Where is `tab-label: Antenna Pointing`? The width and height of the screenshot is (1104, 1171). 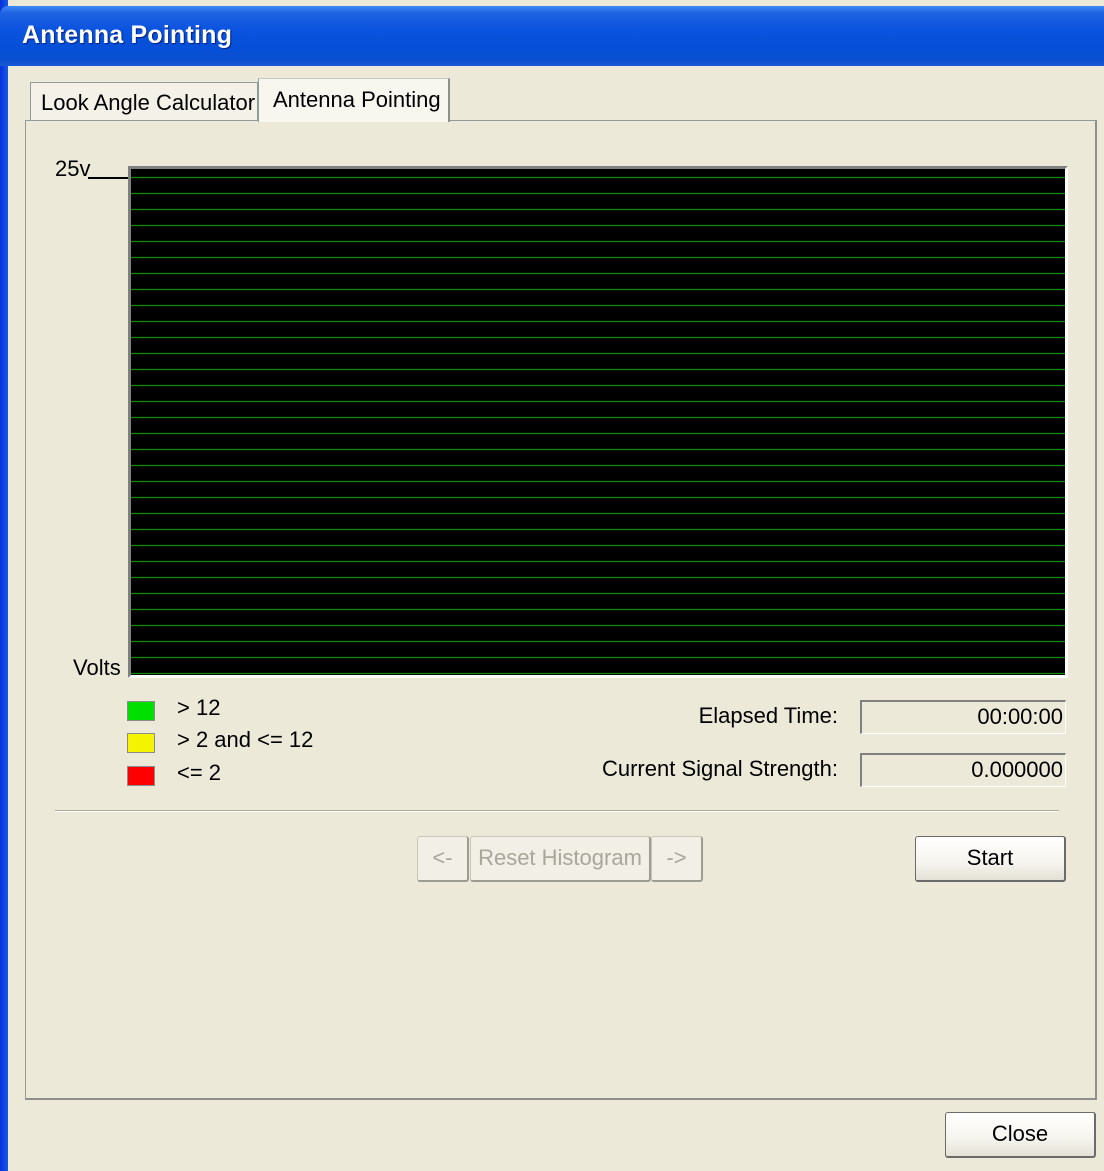
tab-label: Antenna Pointing is located at coordinates (357, 99).